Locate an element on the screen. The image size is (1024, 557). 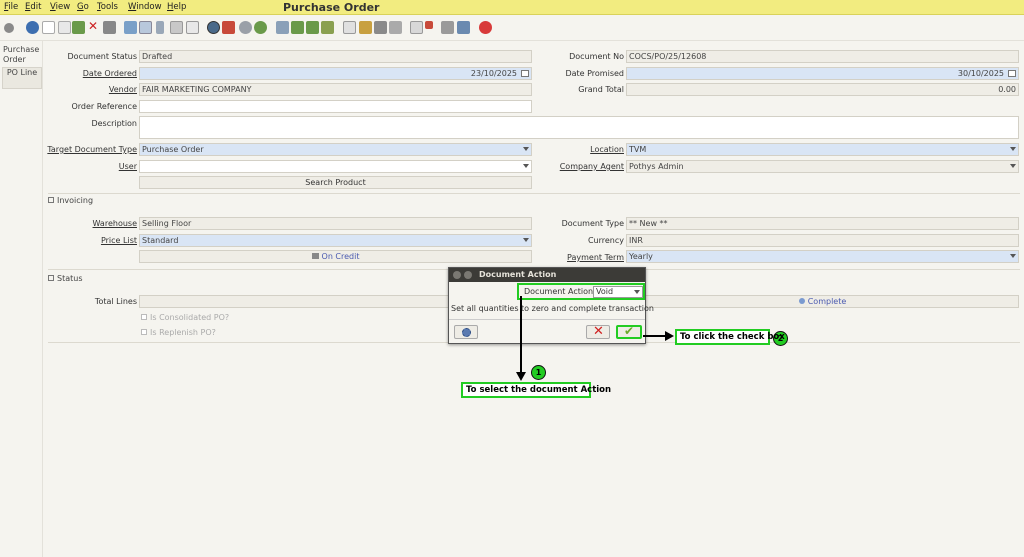
step-2-callout: To click the check box is located at coordinates (730, 337).